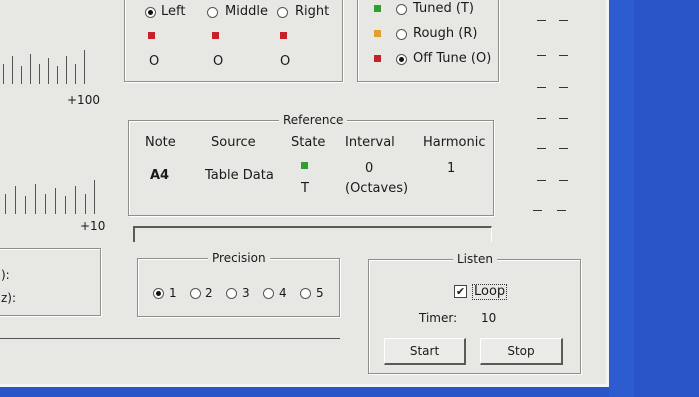 The height and width of the screenshot is (397, 699). Describe the element at coordinates (246, 293) in the screenshot. I see `precision-label-3: 3` at that location.